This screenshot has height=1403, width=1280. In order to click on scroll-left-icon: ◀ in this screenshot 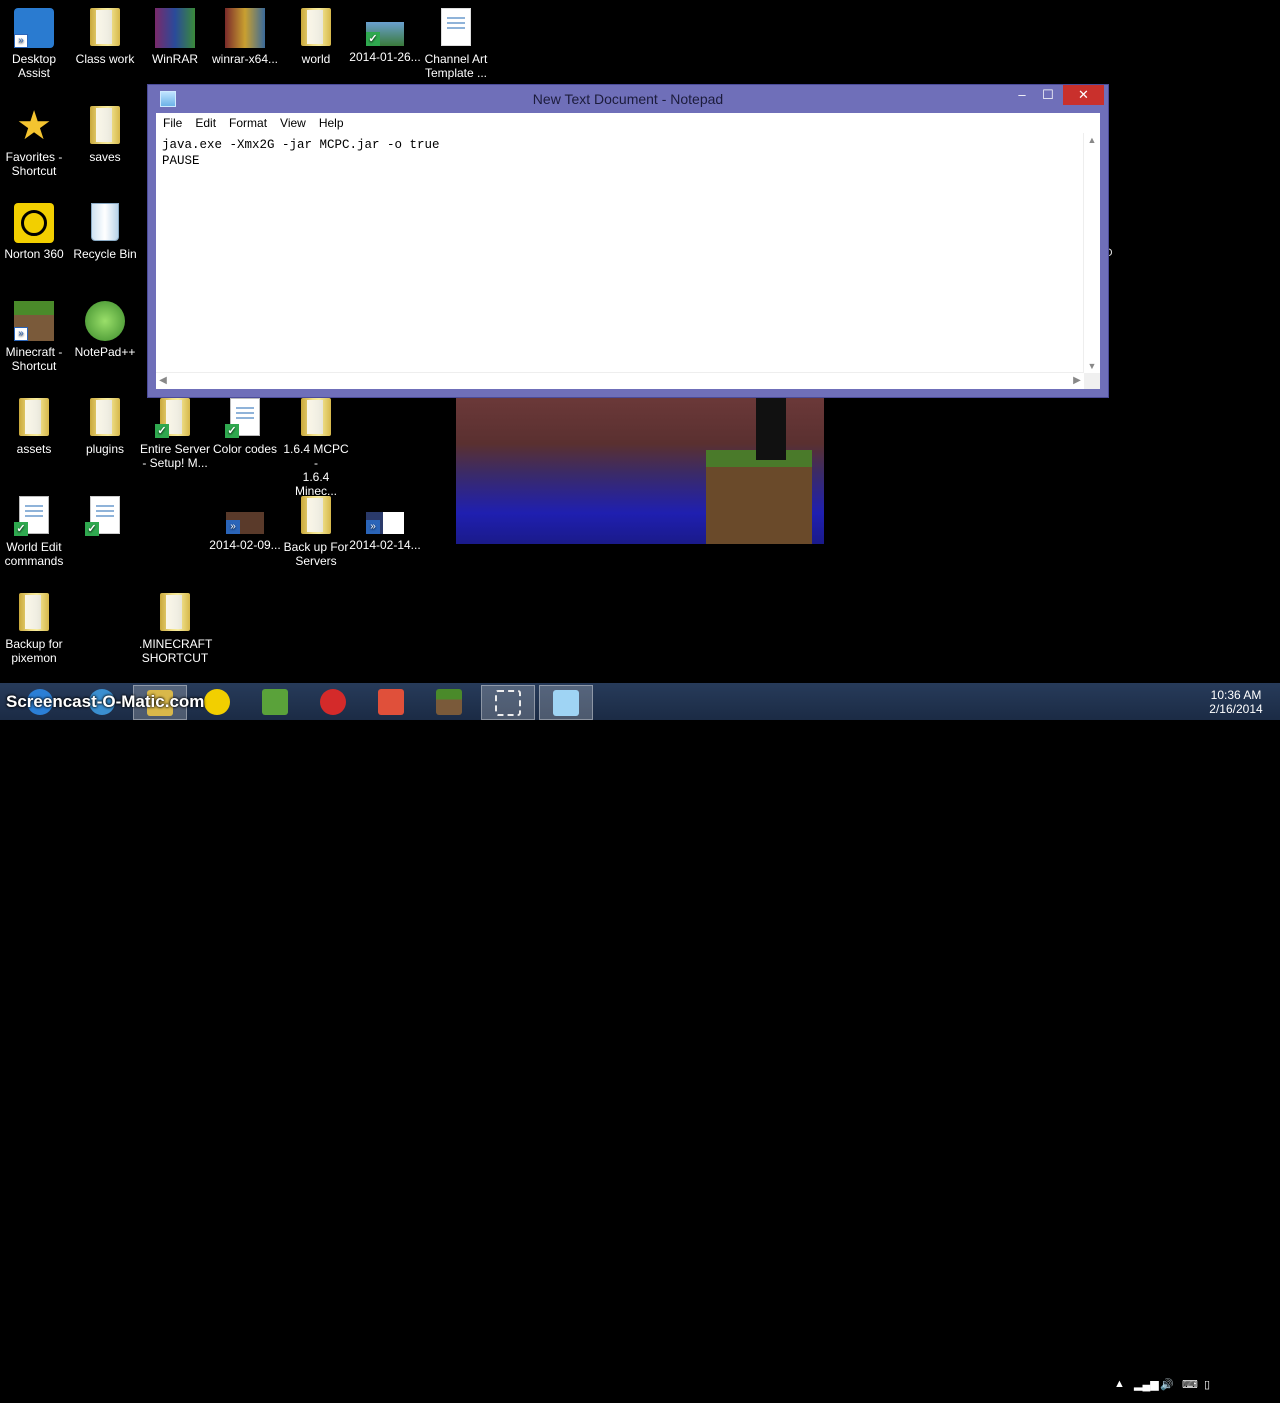, I will do `click(163, 381)`.